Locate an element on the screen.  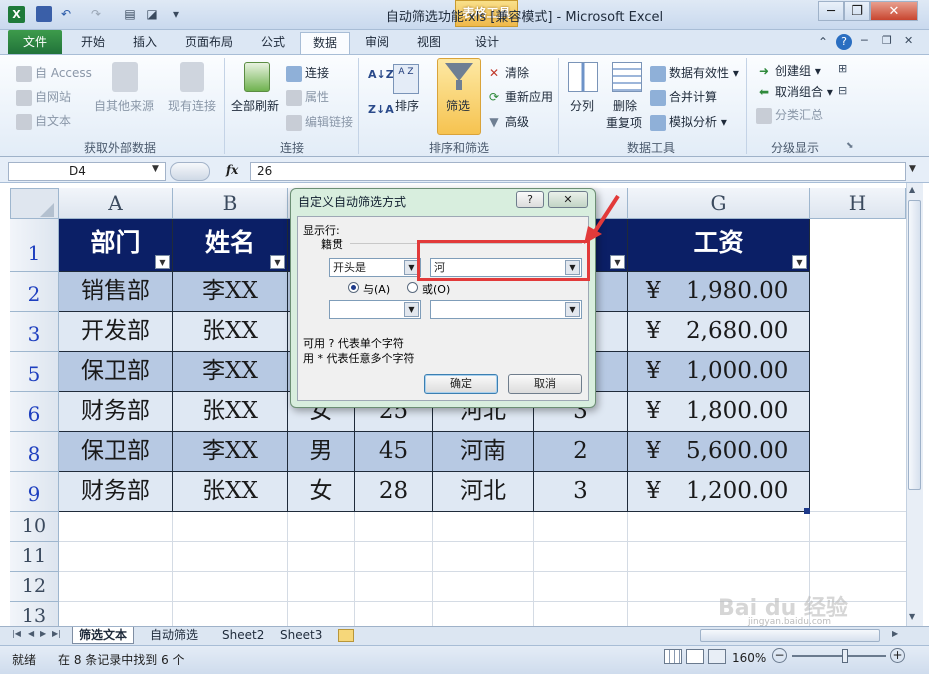
and-label: 与(A) is located at coordinates (376, 289).